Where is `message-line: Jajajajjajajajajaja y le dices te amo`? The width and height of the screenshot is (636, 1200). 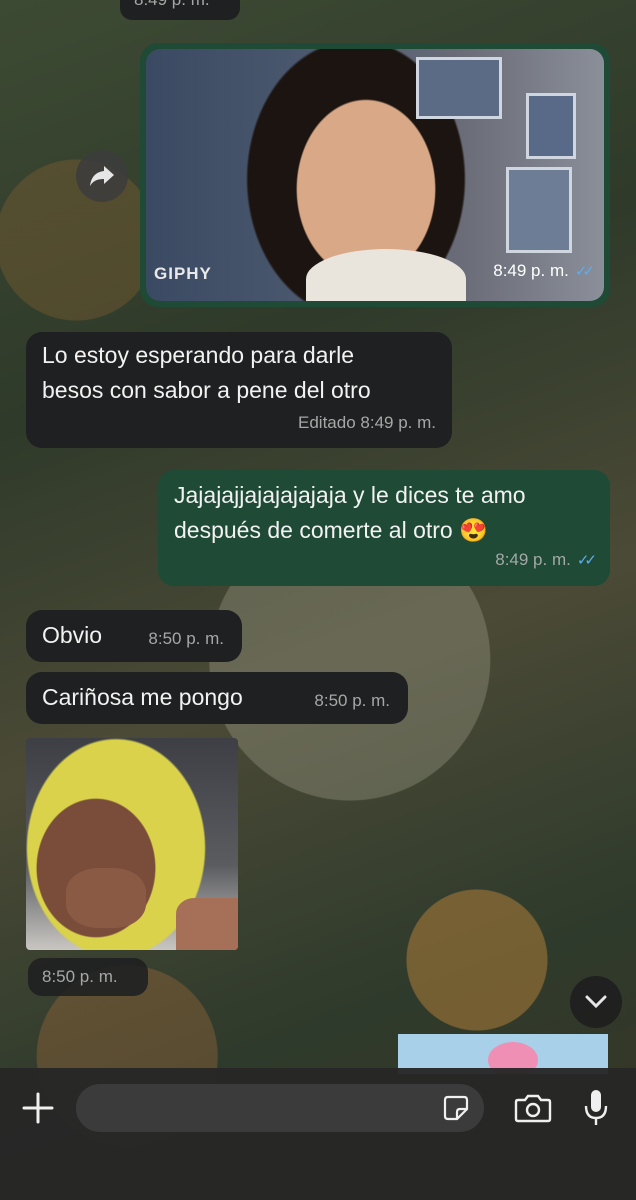
message-line: Jajajajjajajajajaja y le dices te amo is located at coordinates (350, 495).